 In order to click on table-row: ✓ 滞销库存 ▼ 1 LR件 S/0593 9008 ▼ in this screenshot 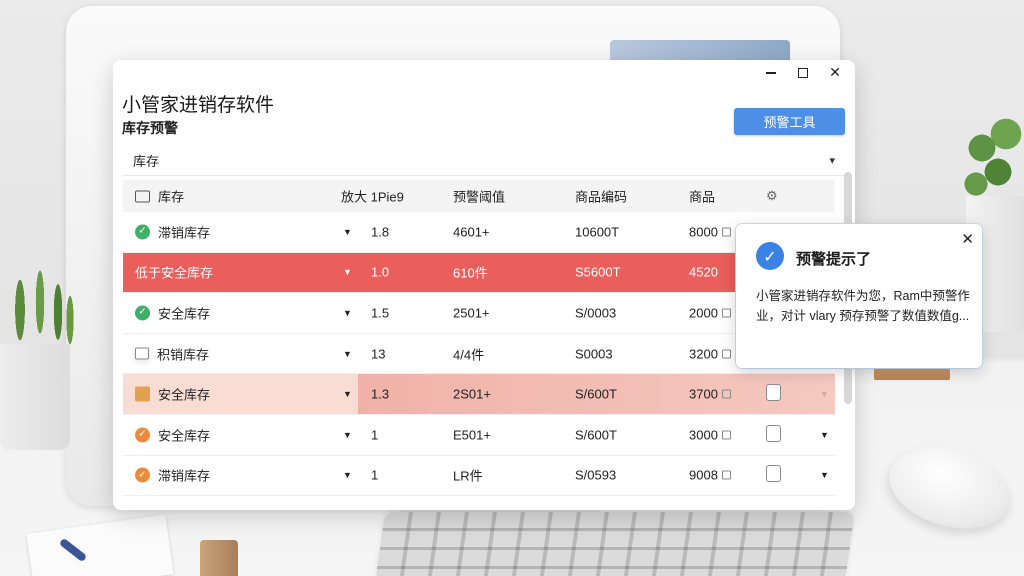, I will do `click(479, 476)`.